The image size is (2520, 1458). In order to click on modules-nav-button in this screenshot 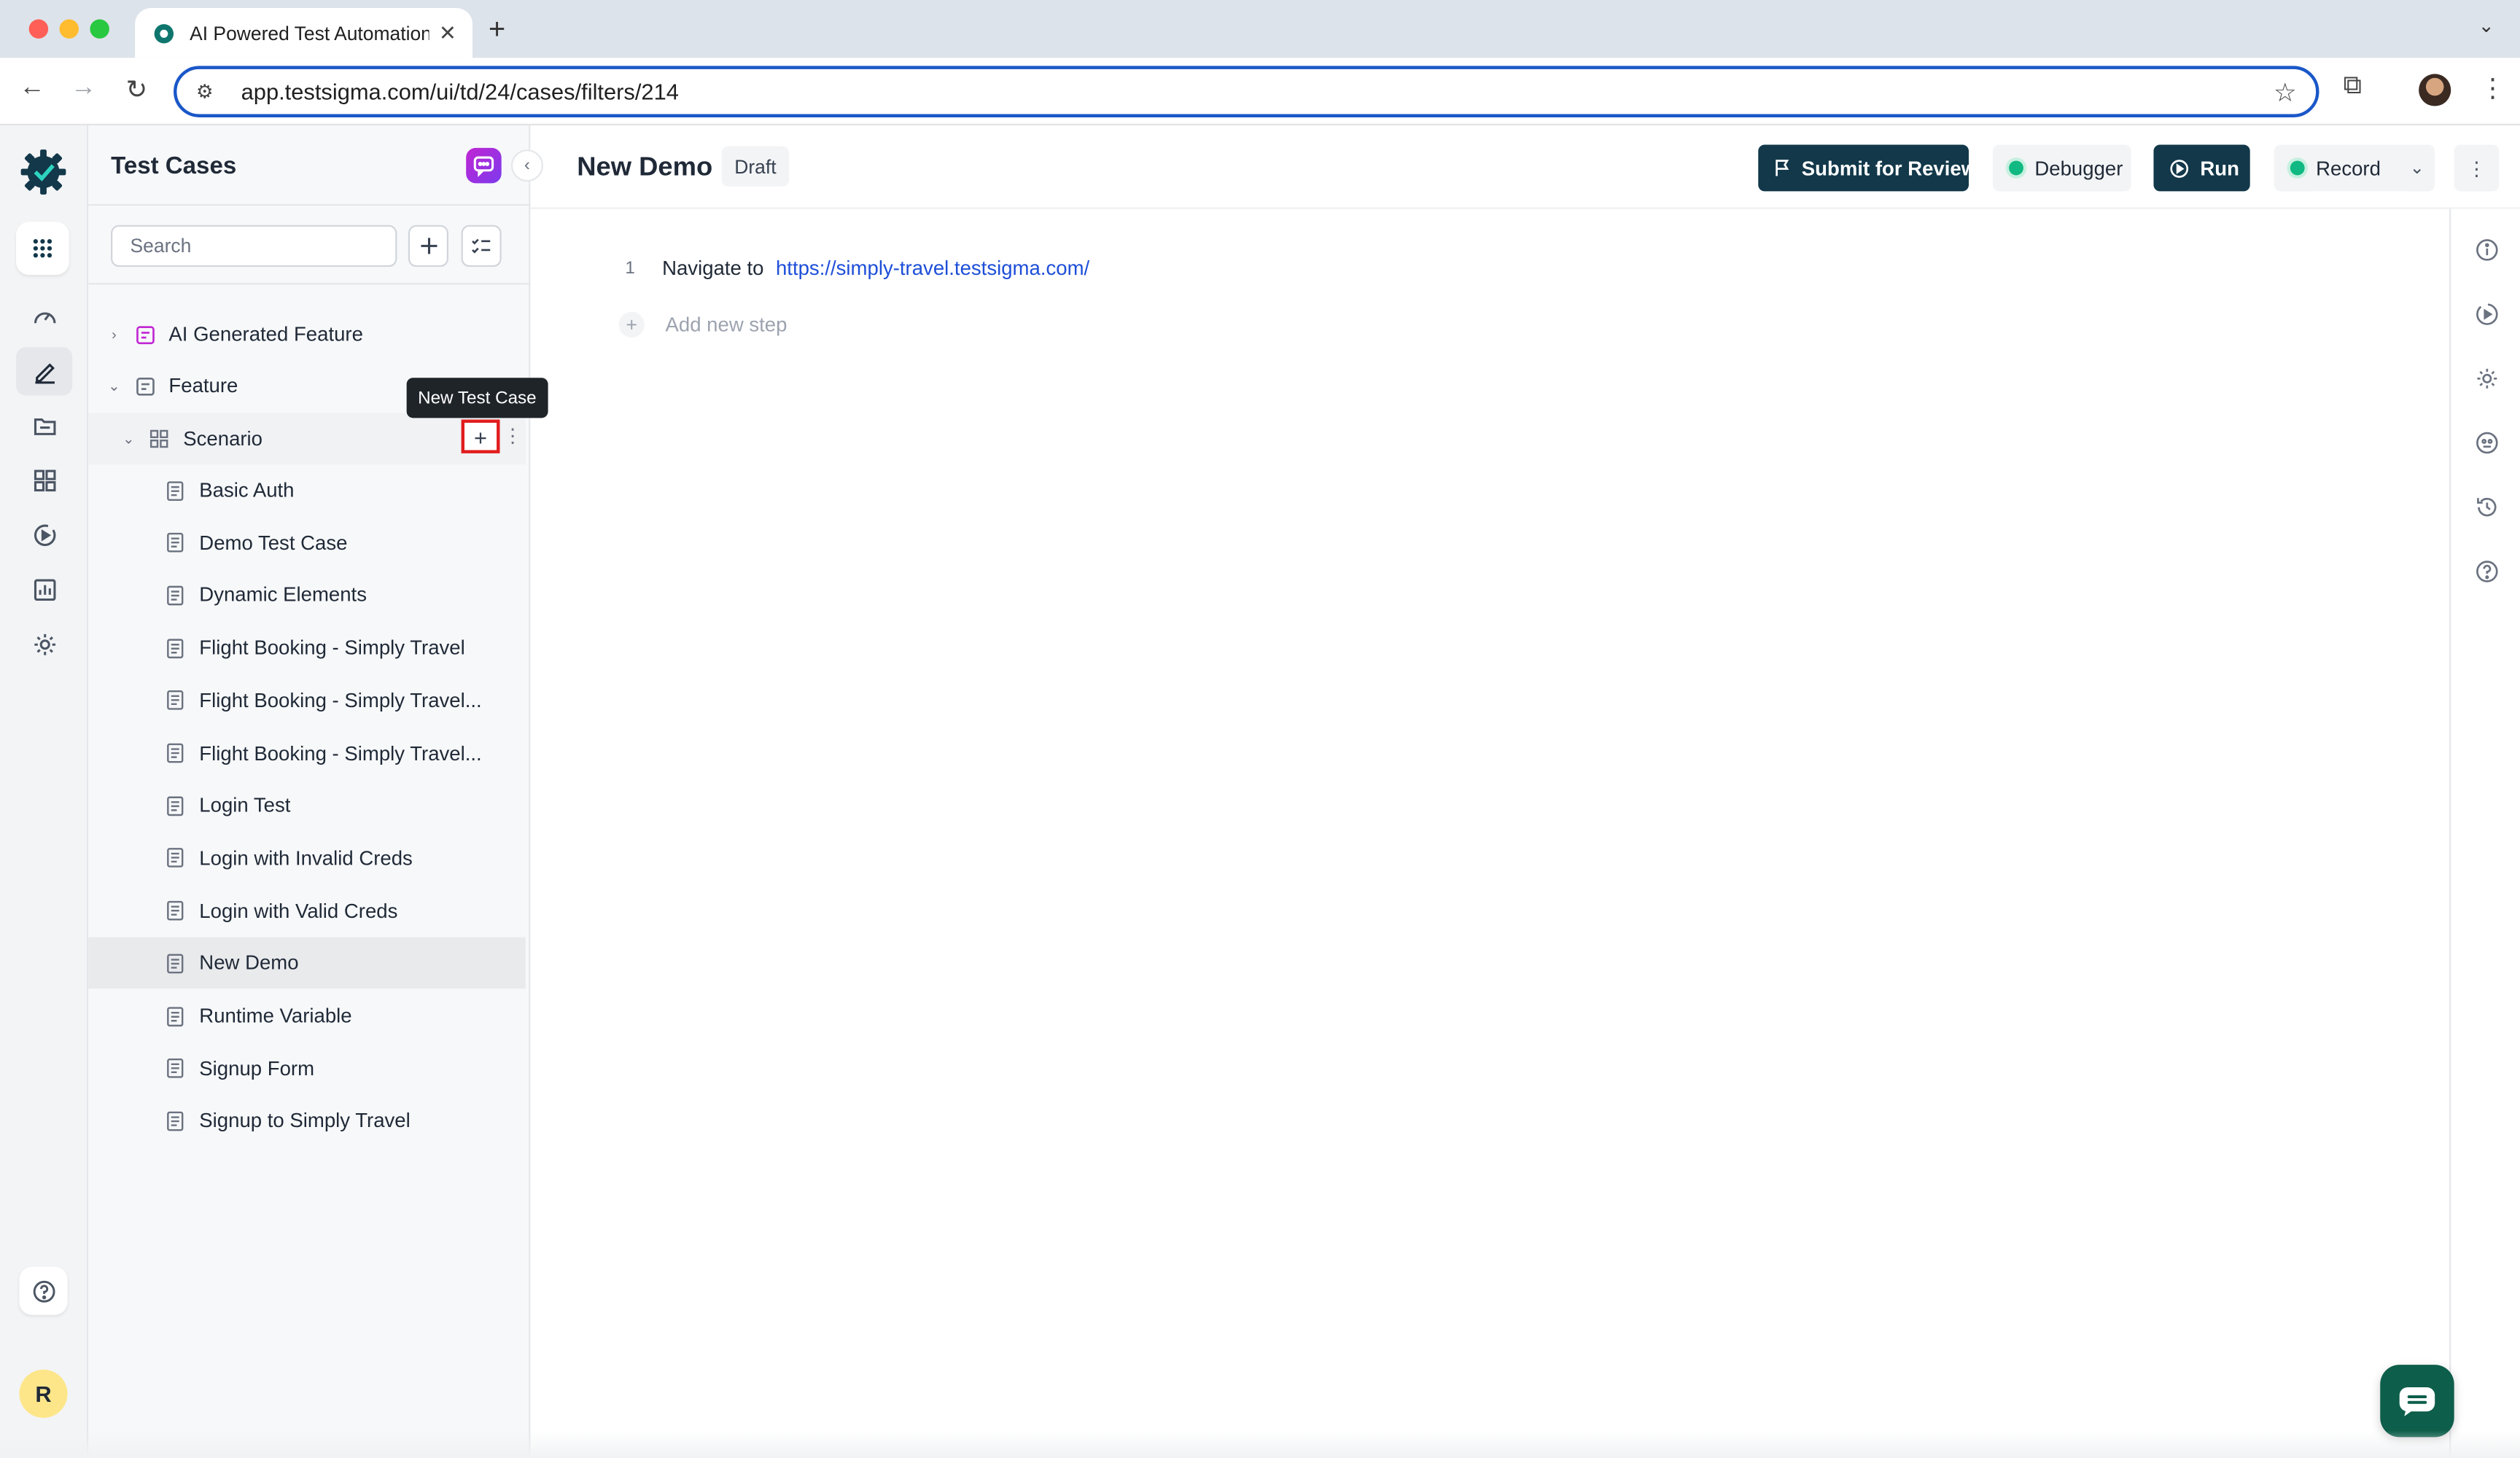, I will do `click(44, 480)`.